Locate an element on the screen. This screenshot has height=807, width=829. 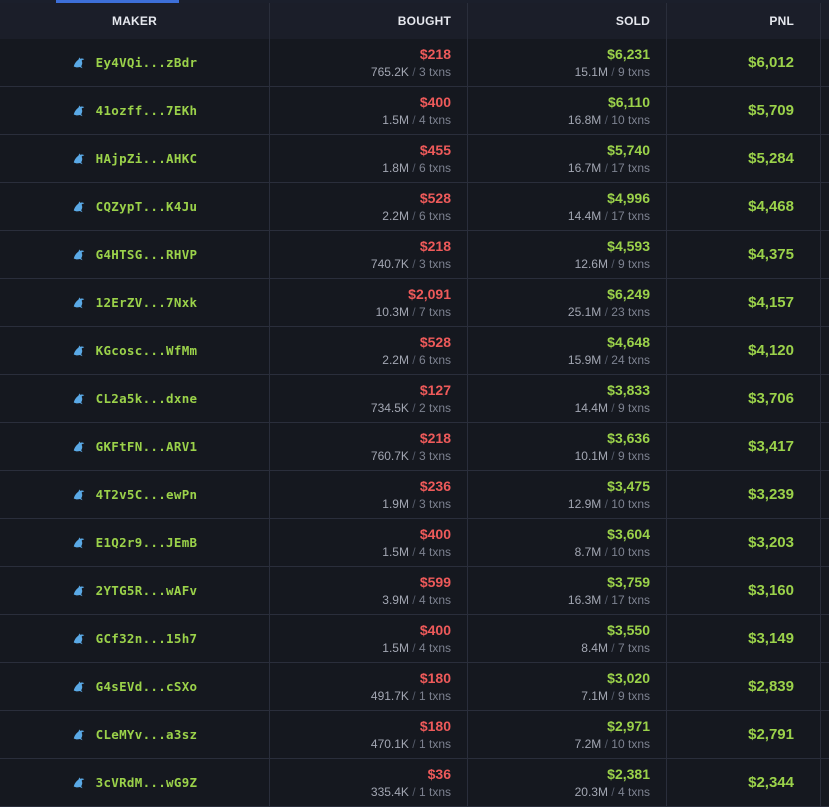
maker-group: HAjpZi...AHKC is located at coordinates (135, 158).